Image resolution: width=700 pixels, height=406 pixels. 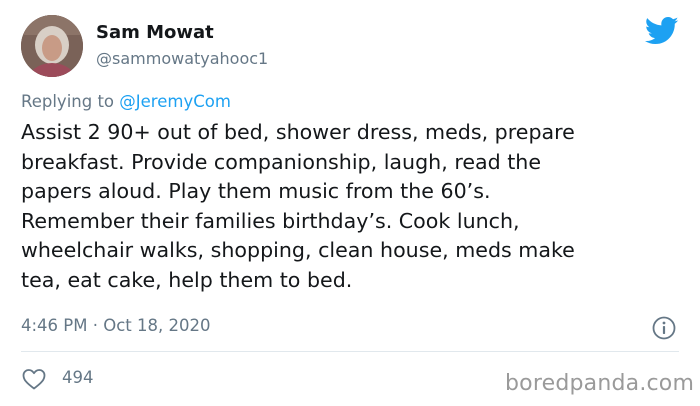 What do you see at coordinates (350, 351) in the screenshot?
I see `divider` at bounding box center [350, 351].